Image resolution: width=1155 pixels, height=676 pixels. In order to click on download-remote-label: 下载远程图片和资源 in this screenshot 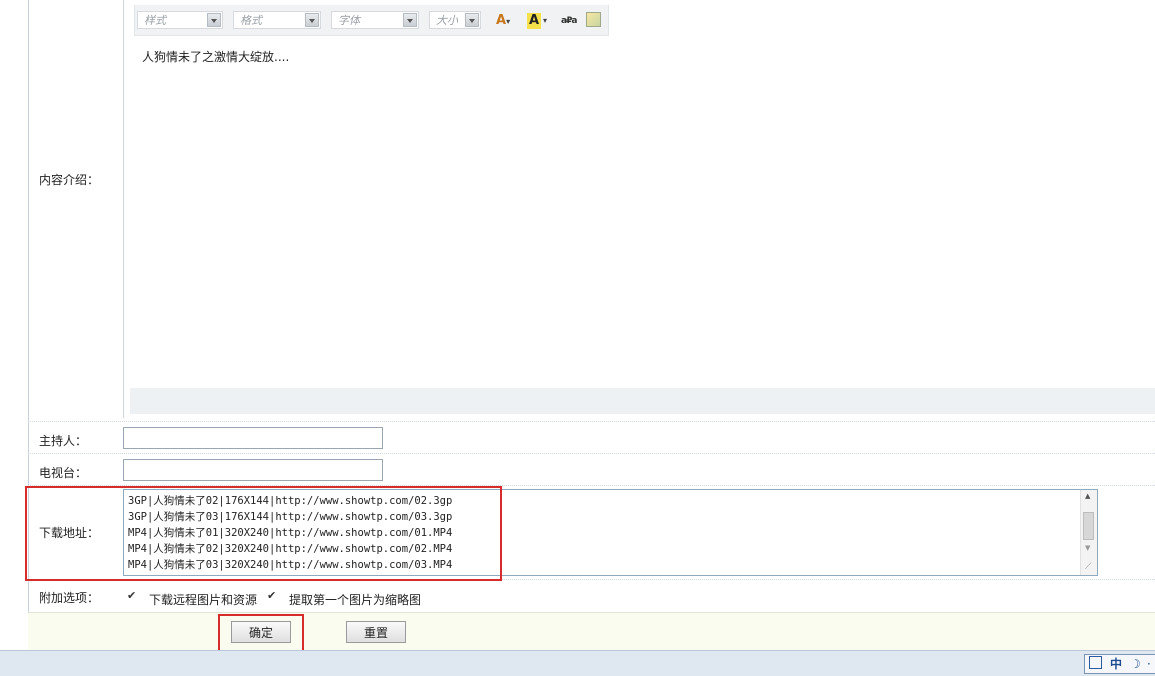, I will do `click(203, 600)`.